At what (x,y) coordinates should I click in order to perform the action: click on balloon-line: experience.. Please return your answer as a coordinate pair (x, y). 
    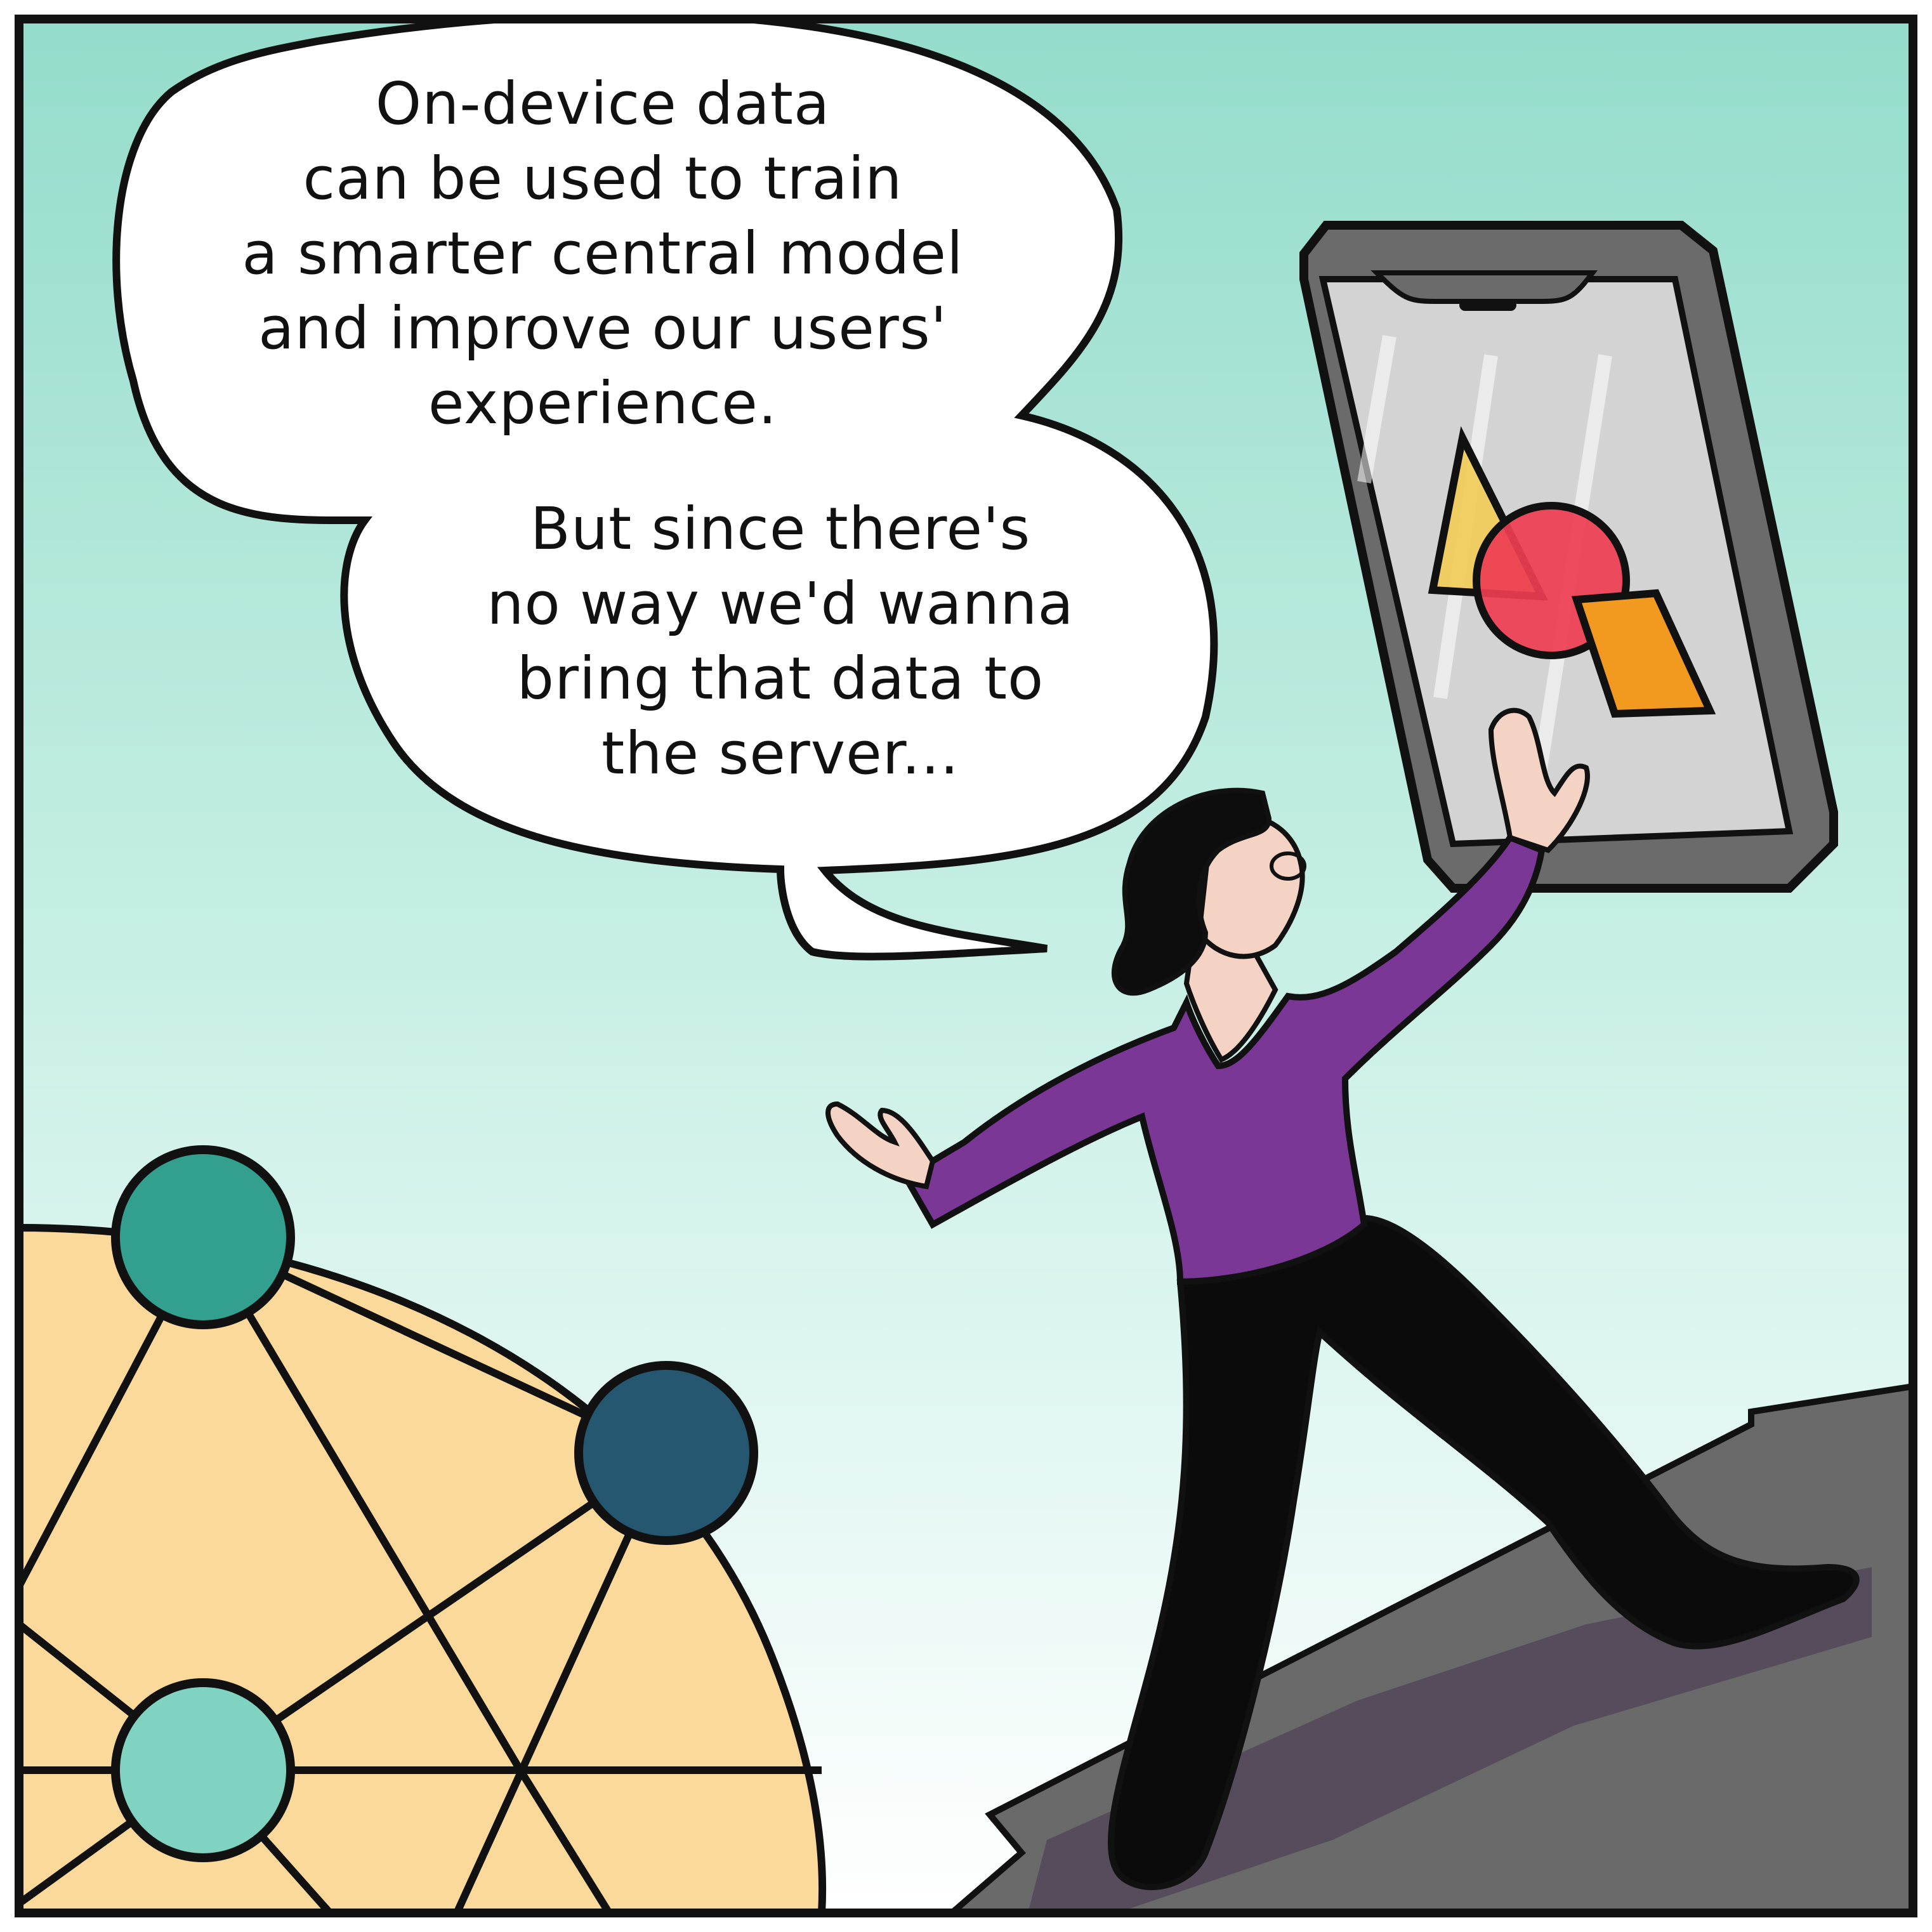
    Looking at the image, I should click on (603, 403).